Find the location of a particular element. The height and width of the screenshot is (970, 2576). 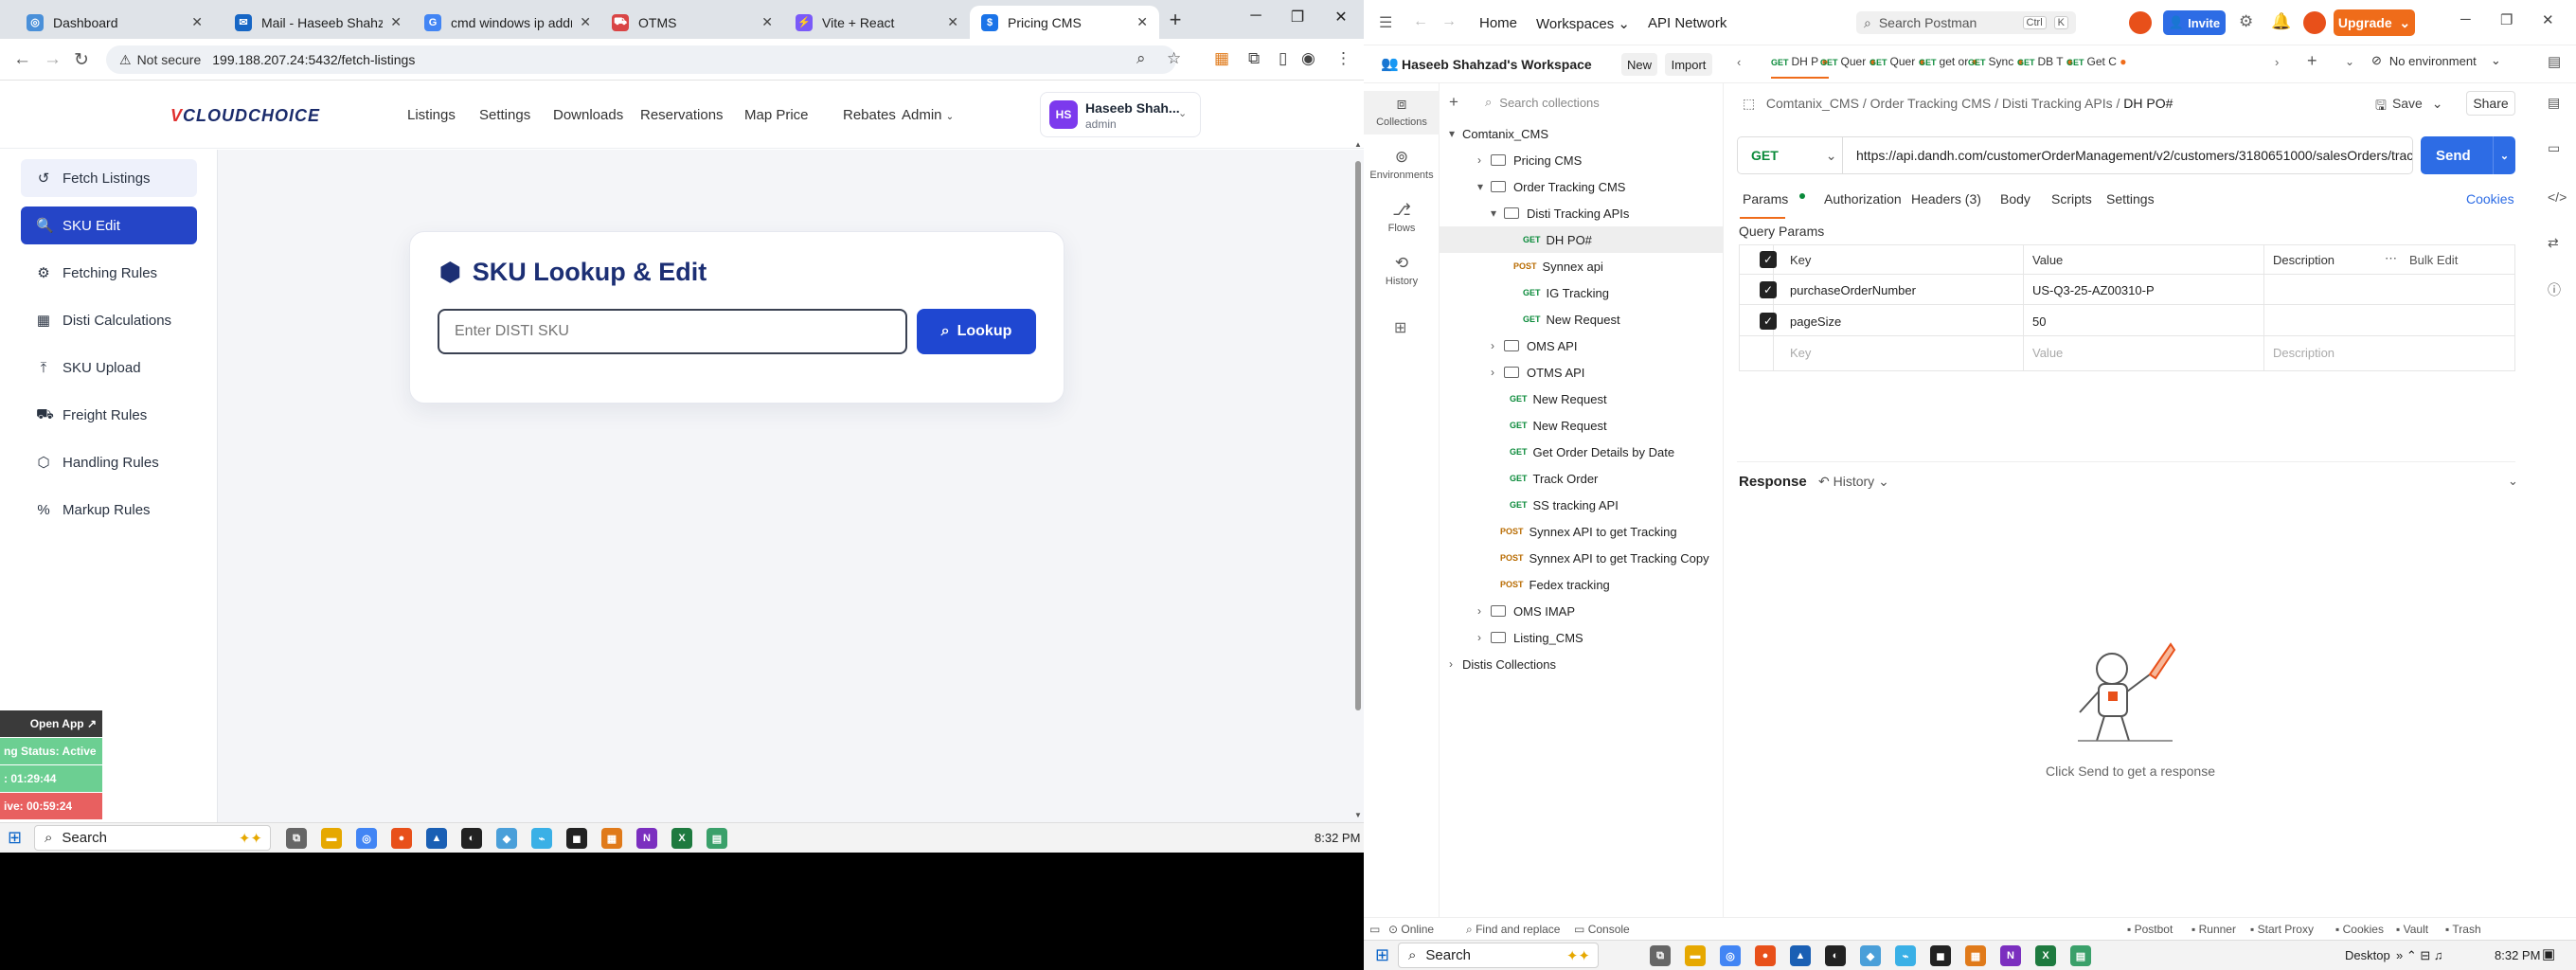

notification-center-icon: ▣ is located at coordinates (2548, 954).